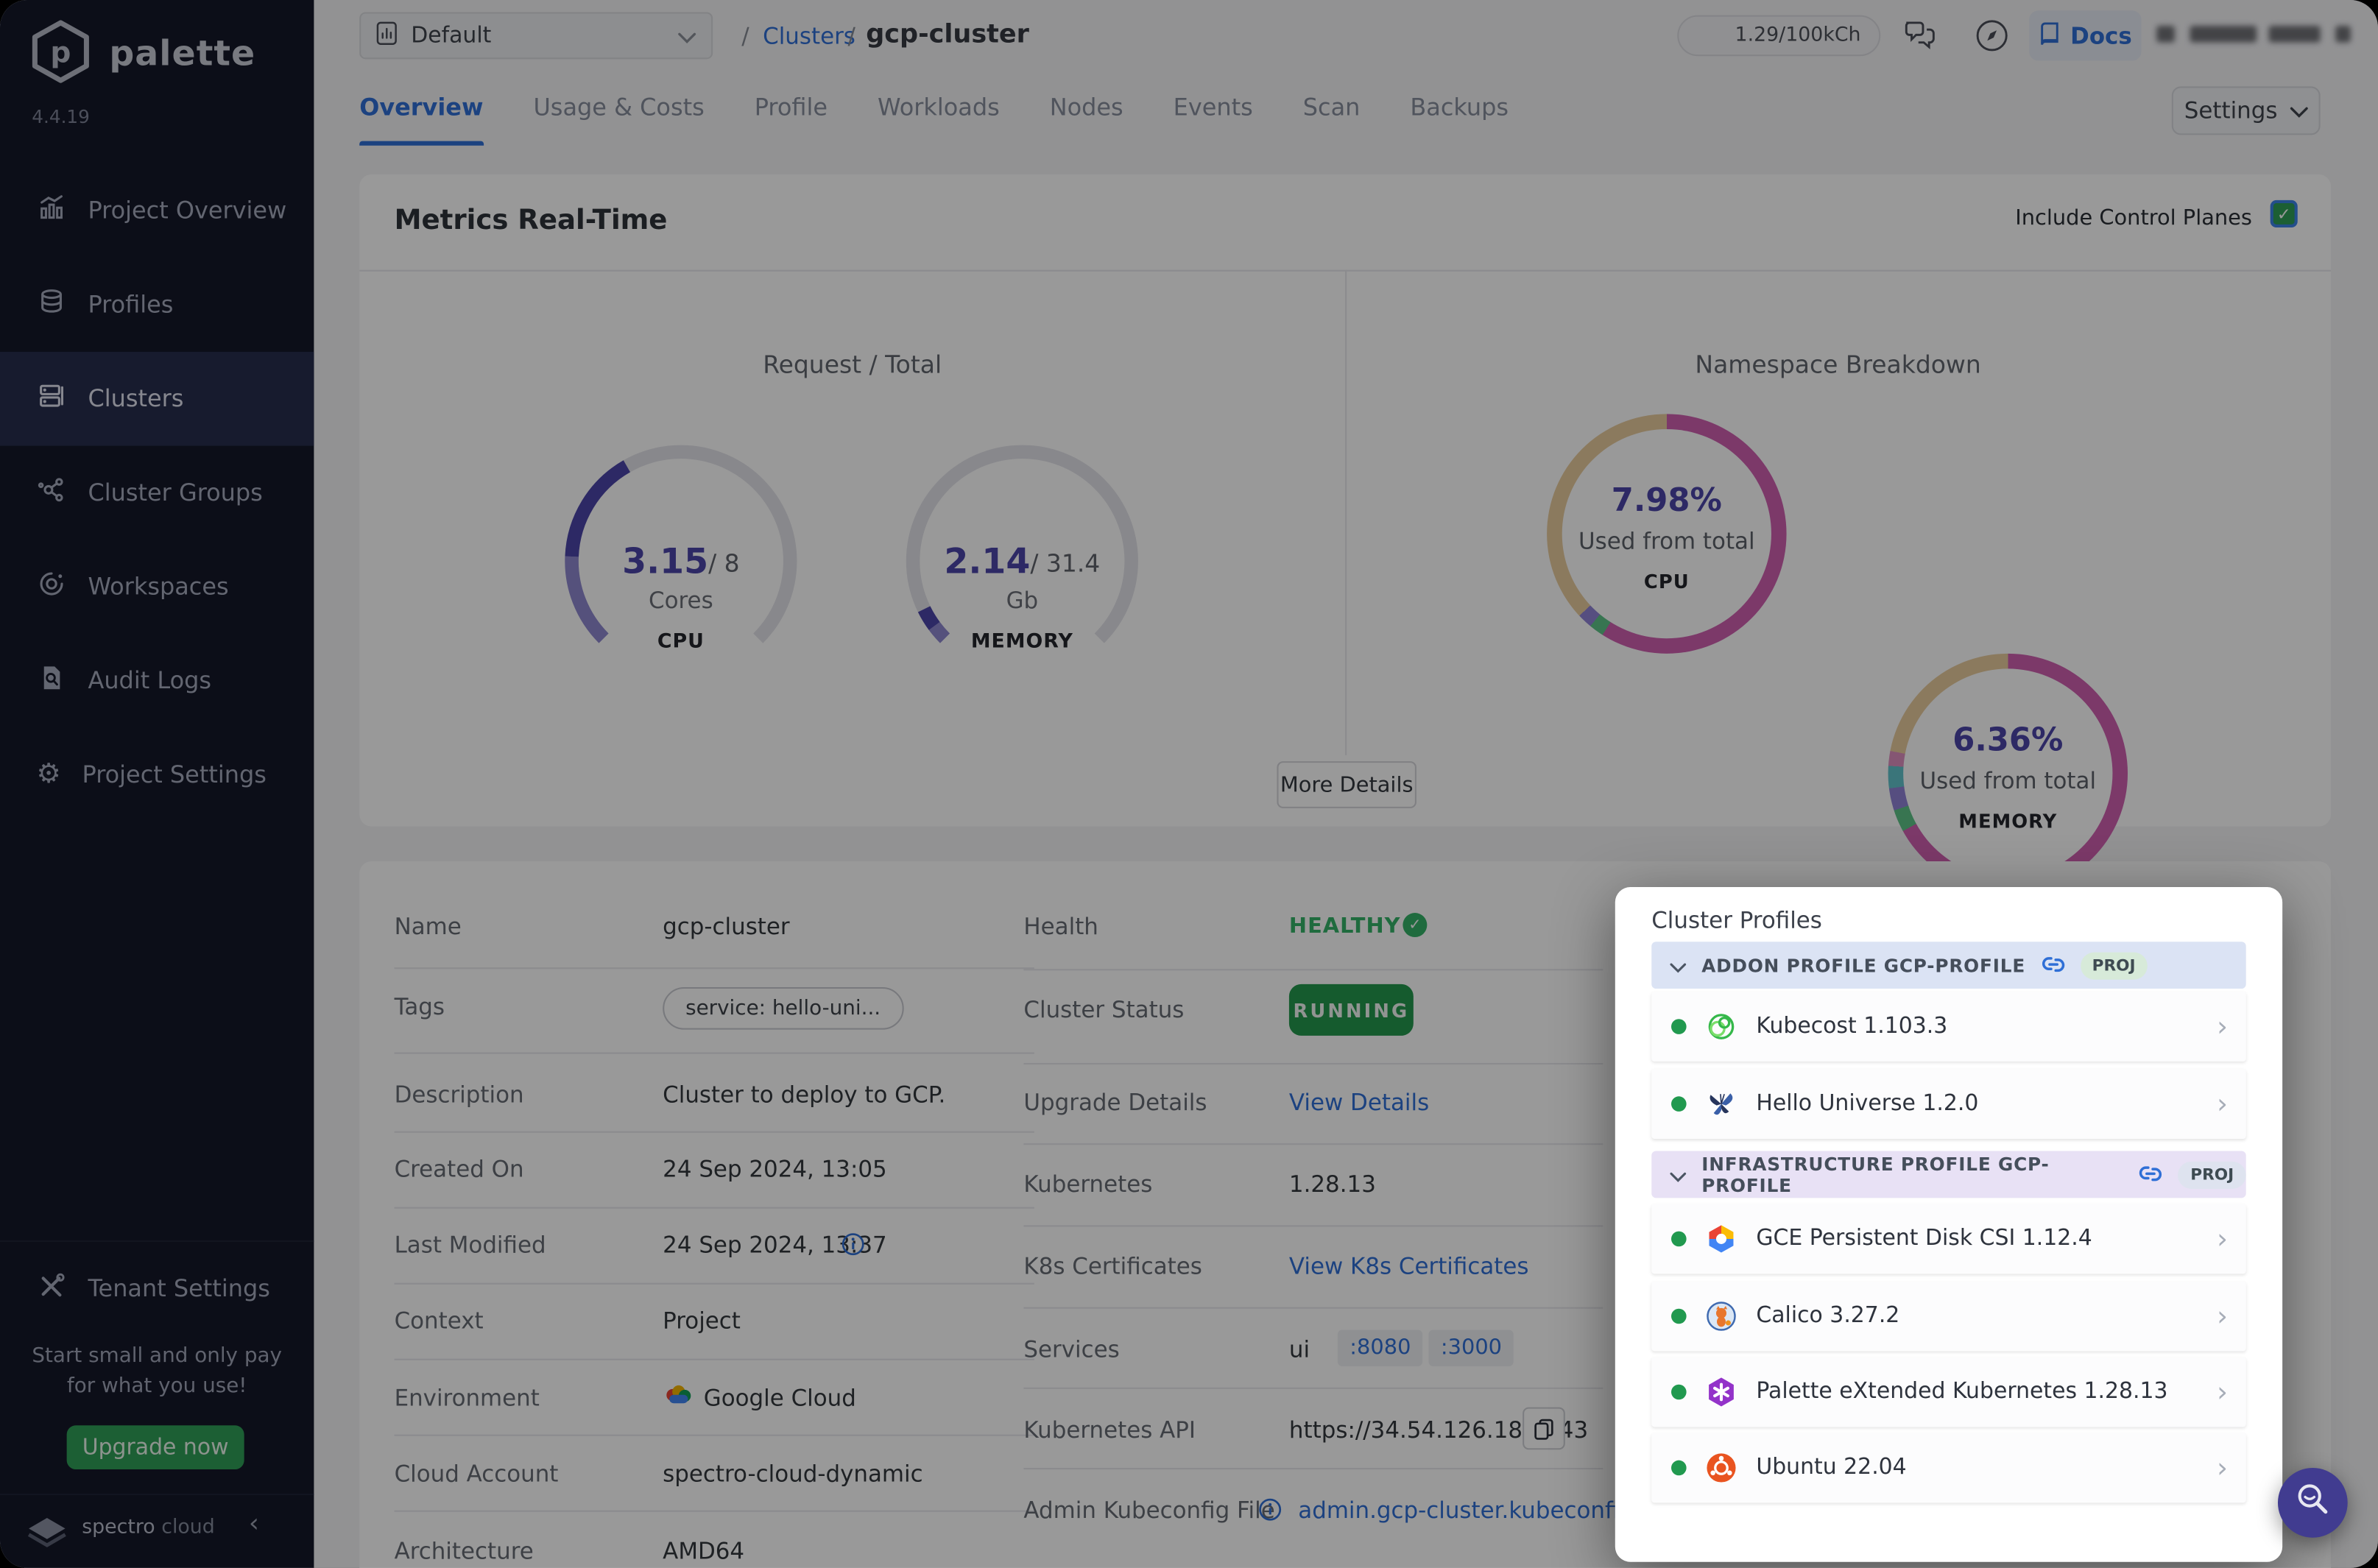  Describe the element at coordinates (1867, 1105) in the screenshot. I see `profile-layer-name: Hello Universe 1.2.0` at that location.